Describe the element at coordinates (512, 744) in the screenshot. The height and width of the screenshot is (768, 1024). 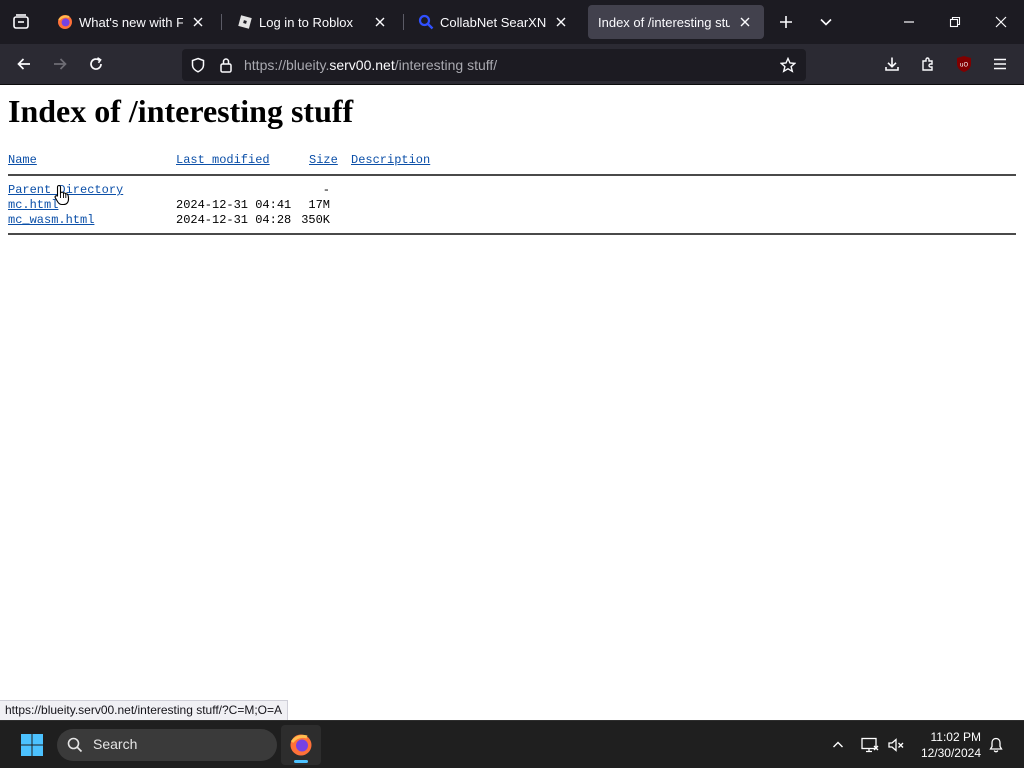
I see `taskbar: Search 11:02 PM 12/30/2024` at that location.